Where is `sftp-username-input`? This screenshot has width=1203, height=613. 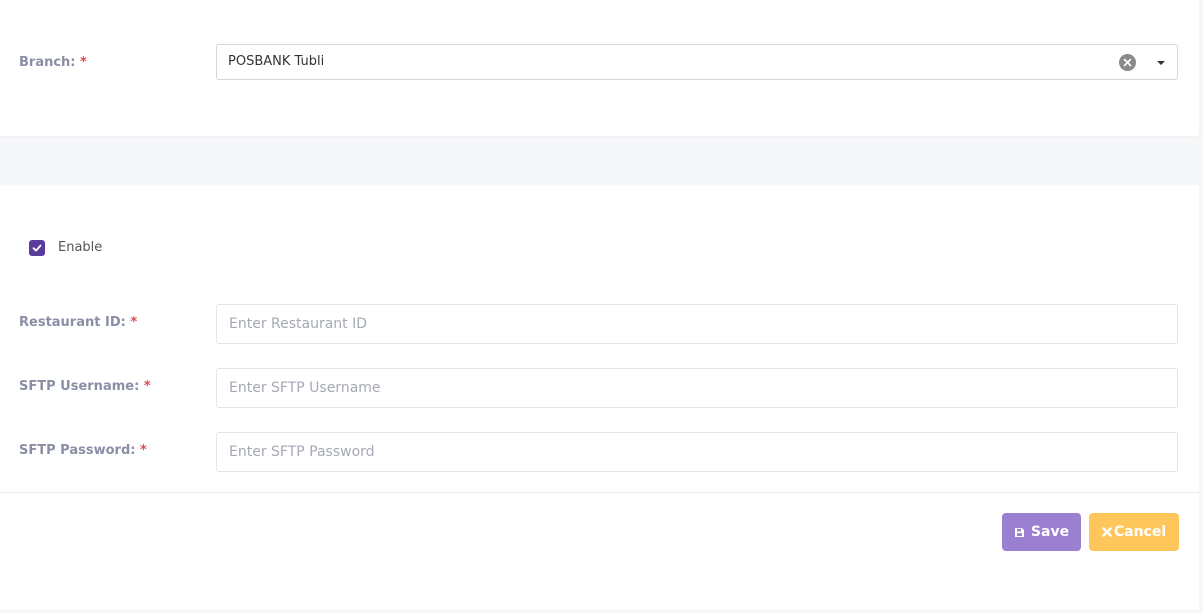
sftp-username-input is located at coordinates (697, 388).